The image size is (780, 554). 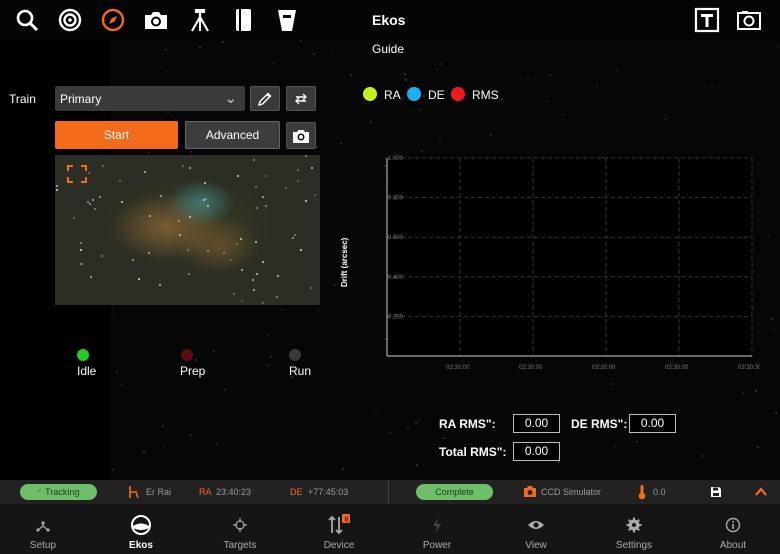 I want to click on nav-label: Targets, so click(x=240, y=545).